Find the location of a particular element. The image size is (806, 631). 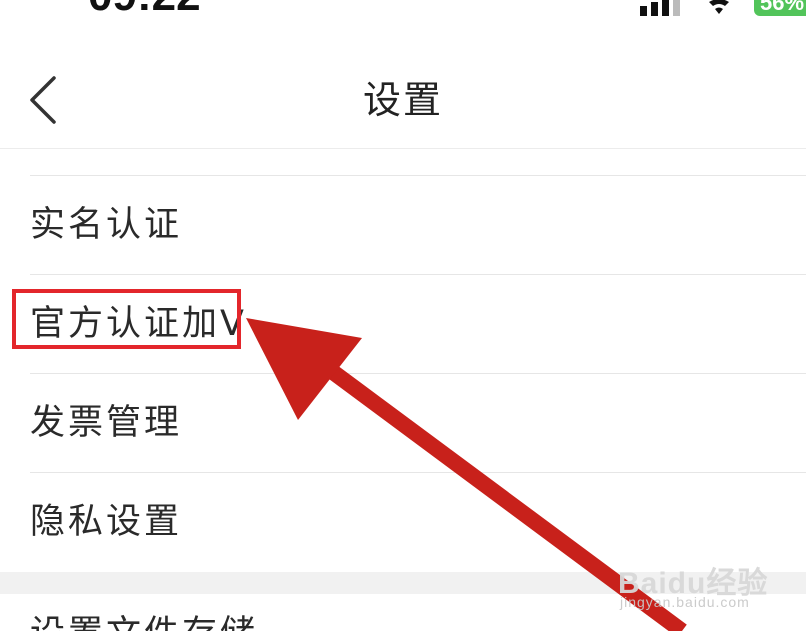

battery-indicator: 56% is located at coordinates (780, 8).